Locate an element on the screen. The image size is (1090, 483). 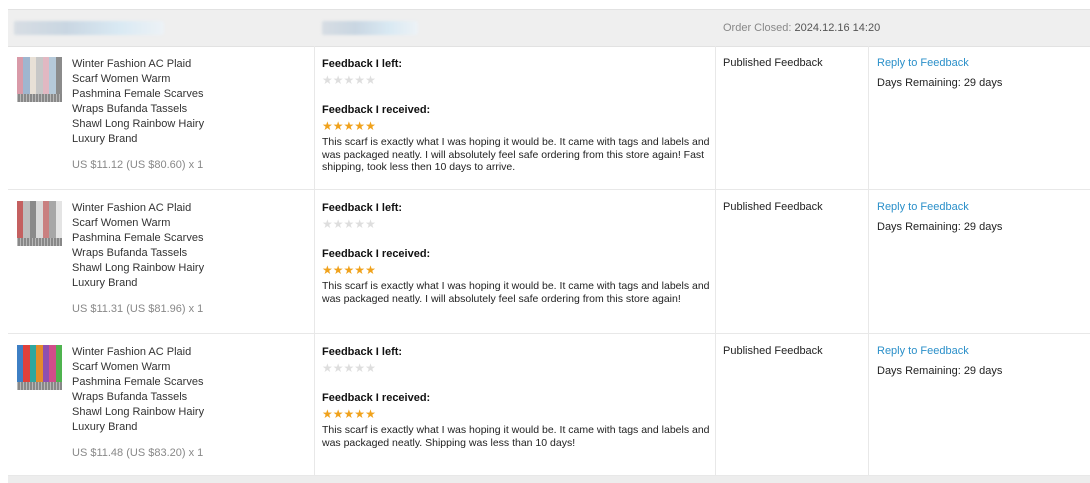
order-closed-info: Order Closed: 2024.12.16 14:20 is located at coordinates (801, 28).